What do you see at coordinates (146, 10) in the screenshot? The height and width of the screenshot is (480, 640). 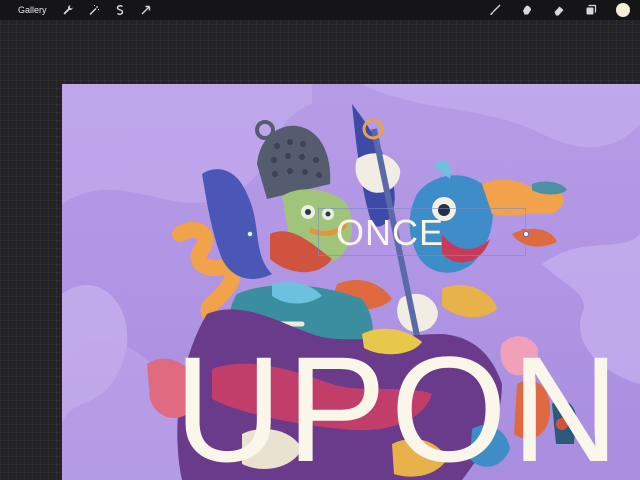 I see `transform-icon` at bounding box center [146, 10].